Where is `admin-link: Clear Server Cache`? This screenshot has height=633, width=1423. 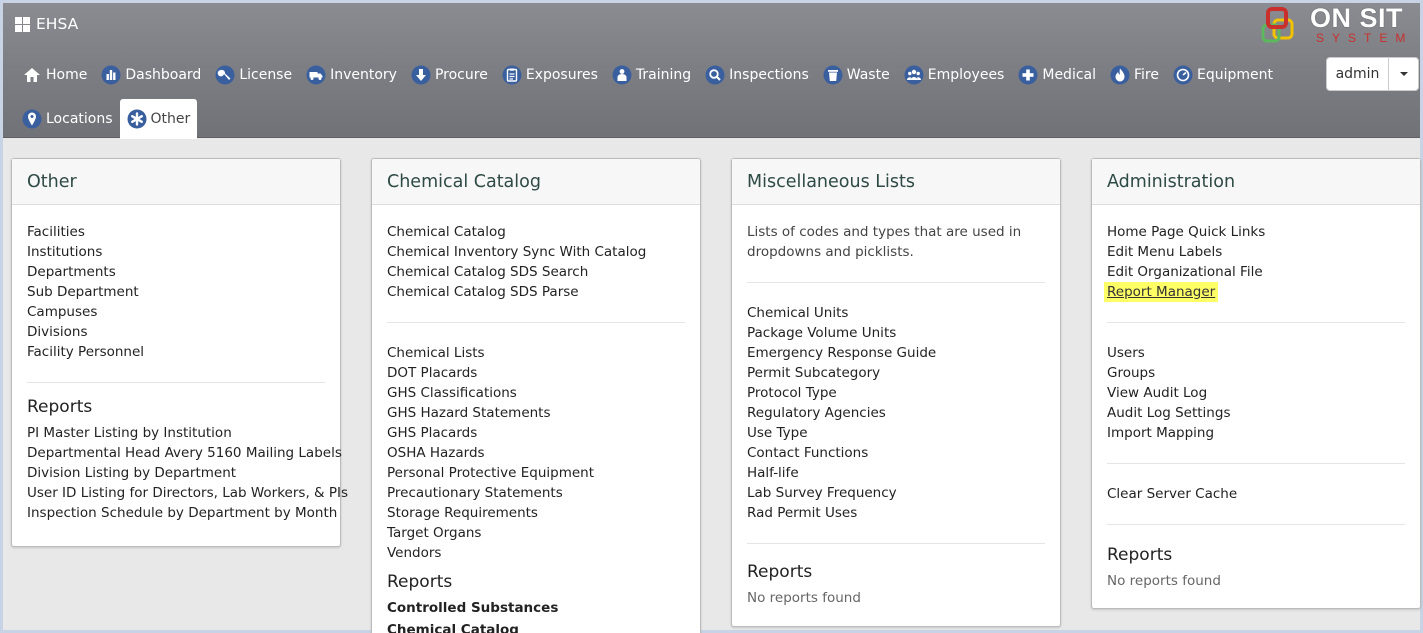
admin-link: Clear Server Cache is located at coordinates (1256, 494).